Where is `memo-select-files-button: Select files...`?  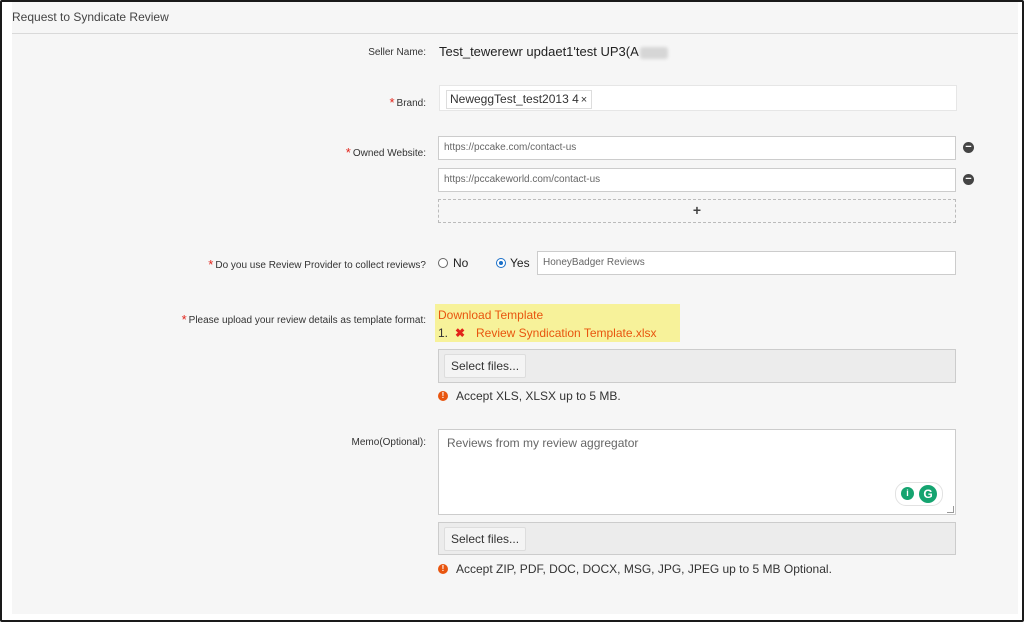
memo-select-files-button: Select files... is located at coordinates (485, 539).